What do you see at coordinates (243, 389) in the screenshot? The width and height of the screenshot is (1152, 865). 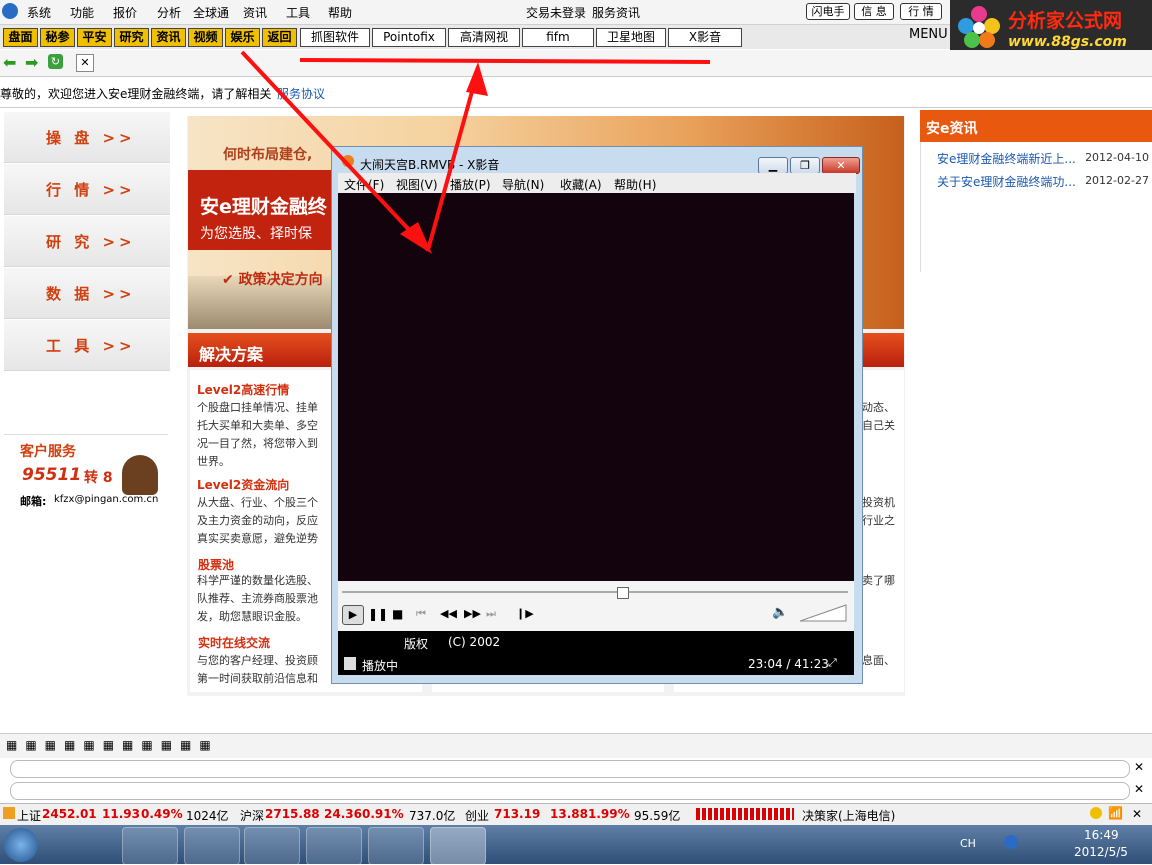 I see `feature-title-level2: Level2高速行情` at bounding box center [243, 389].